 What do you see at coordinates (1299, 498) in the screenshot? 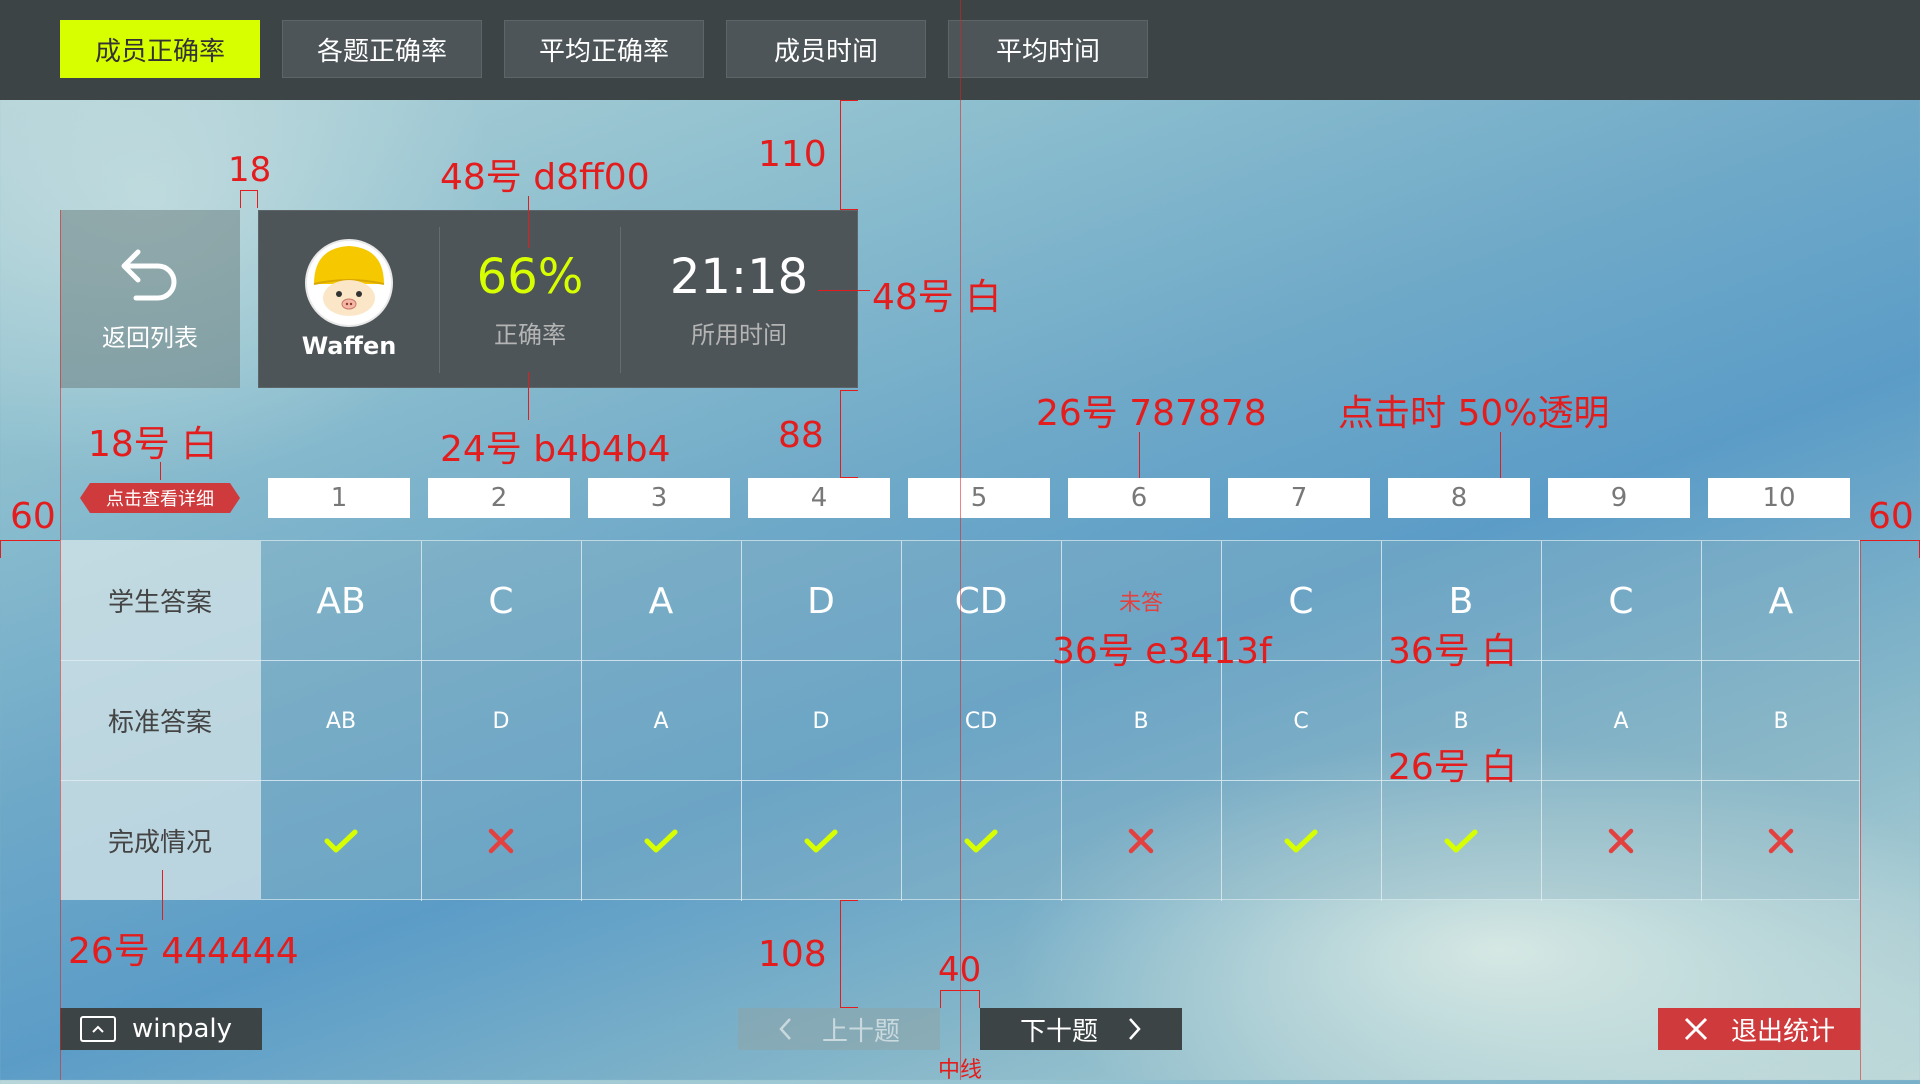
I see `question-number-button: 7` at bounding box center [1299, 498].